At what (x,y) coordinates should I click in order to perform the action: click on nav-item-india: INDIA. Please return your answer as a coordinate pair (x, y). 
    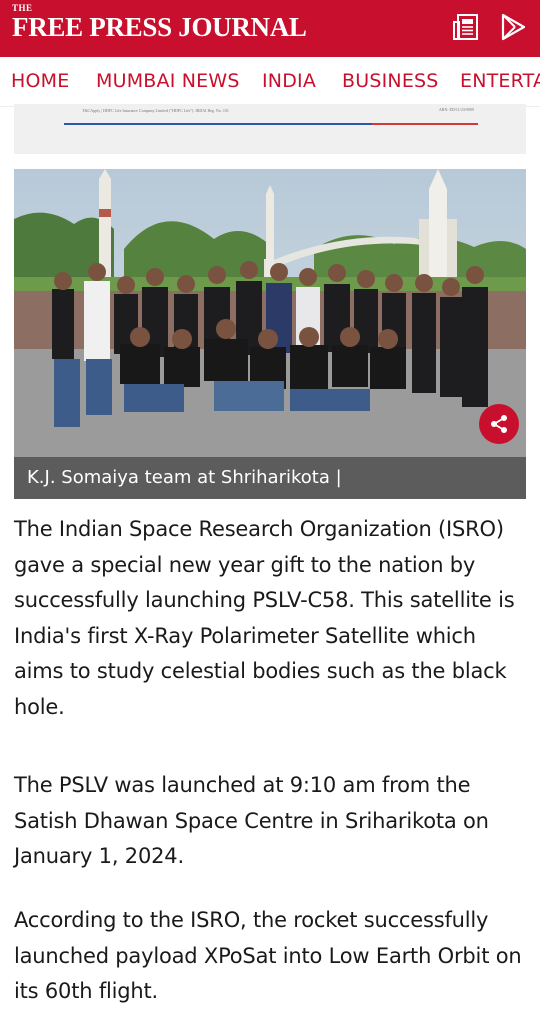
    Looking at the image, I should click on (289, 81).